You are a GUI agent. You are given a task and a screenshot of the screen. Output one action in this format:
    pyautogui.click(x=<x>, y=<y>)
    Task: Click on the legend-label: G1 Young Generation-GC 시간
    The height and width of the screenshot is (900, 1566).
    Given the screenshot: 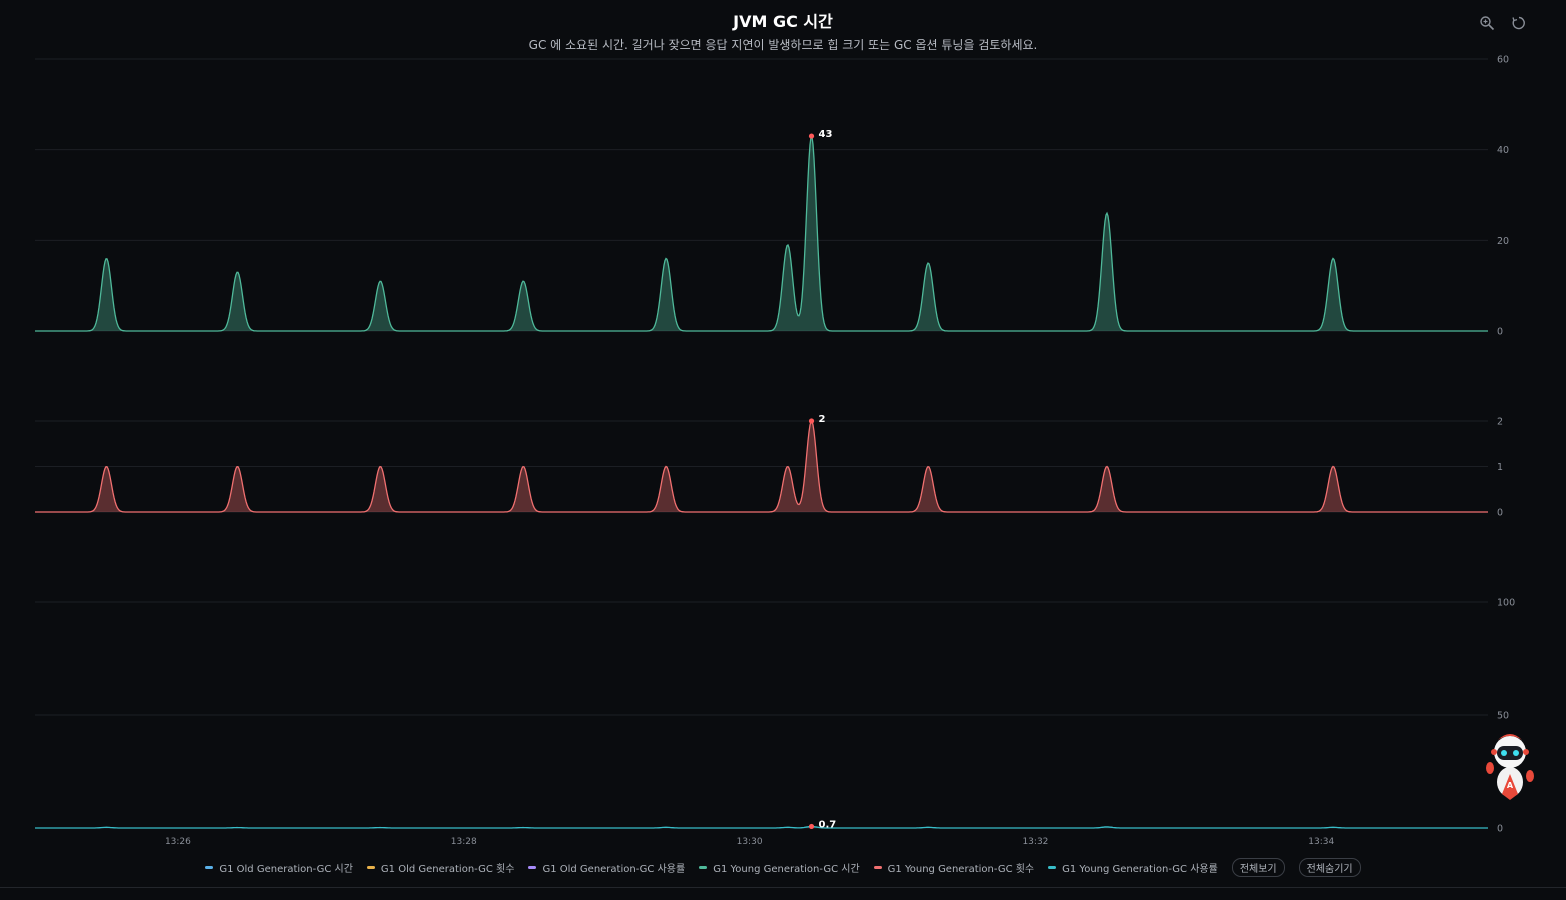 What is the action you would take?
    pyautogui.click(x=786, y=869)
    